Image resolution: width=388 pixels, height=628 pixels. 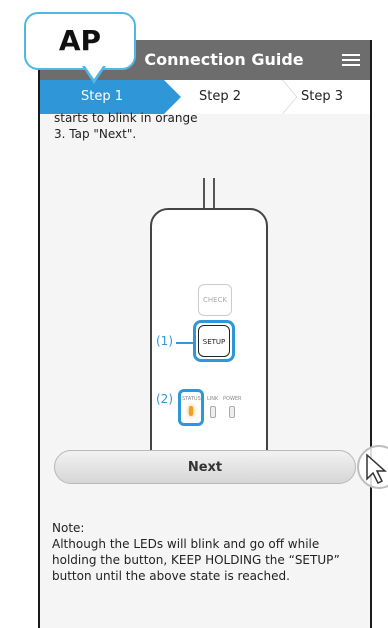 What do you see at coordinates (126, 126) in the screenshot?
I see `instruction-text: starts to blink in orange 3. Tap "Next".` at bounding box center [126, 126].